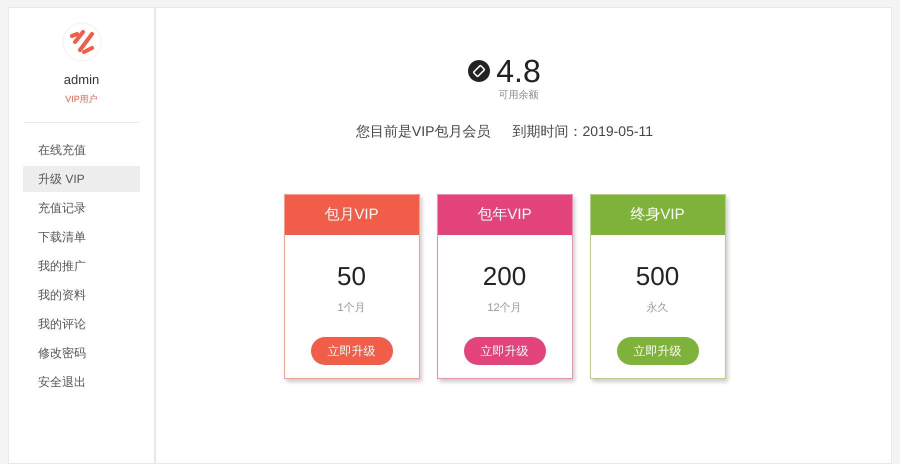  I want to click on plan-period: 12个月, so click(504, 308).